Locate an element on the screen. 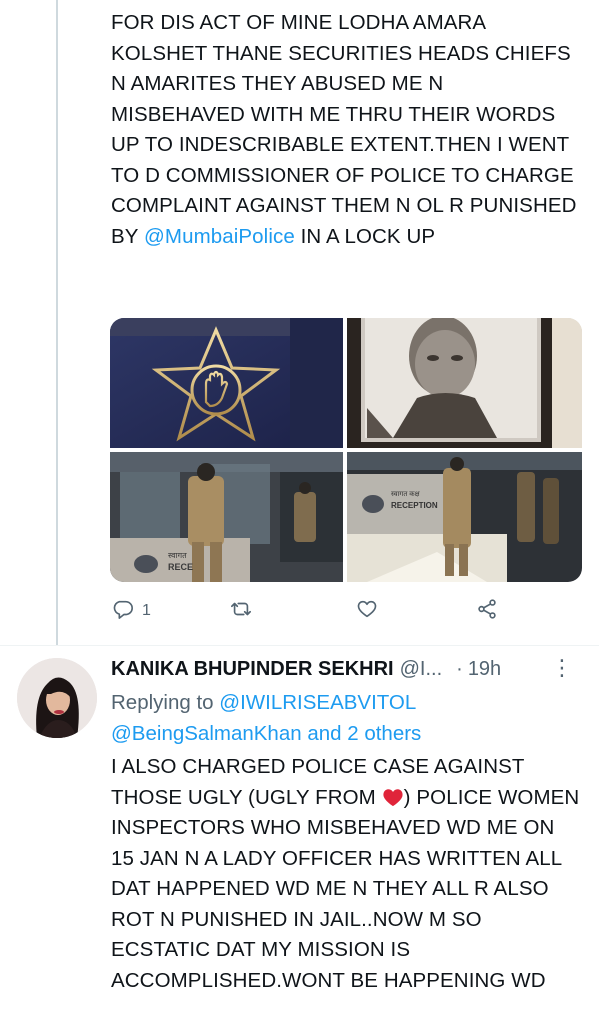 The image size is (599, 1024). reply-icon is located at coordinates (123, 611).